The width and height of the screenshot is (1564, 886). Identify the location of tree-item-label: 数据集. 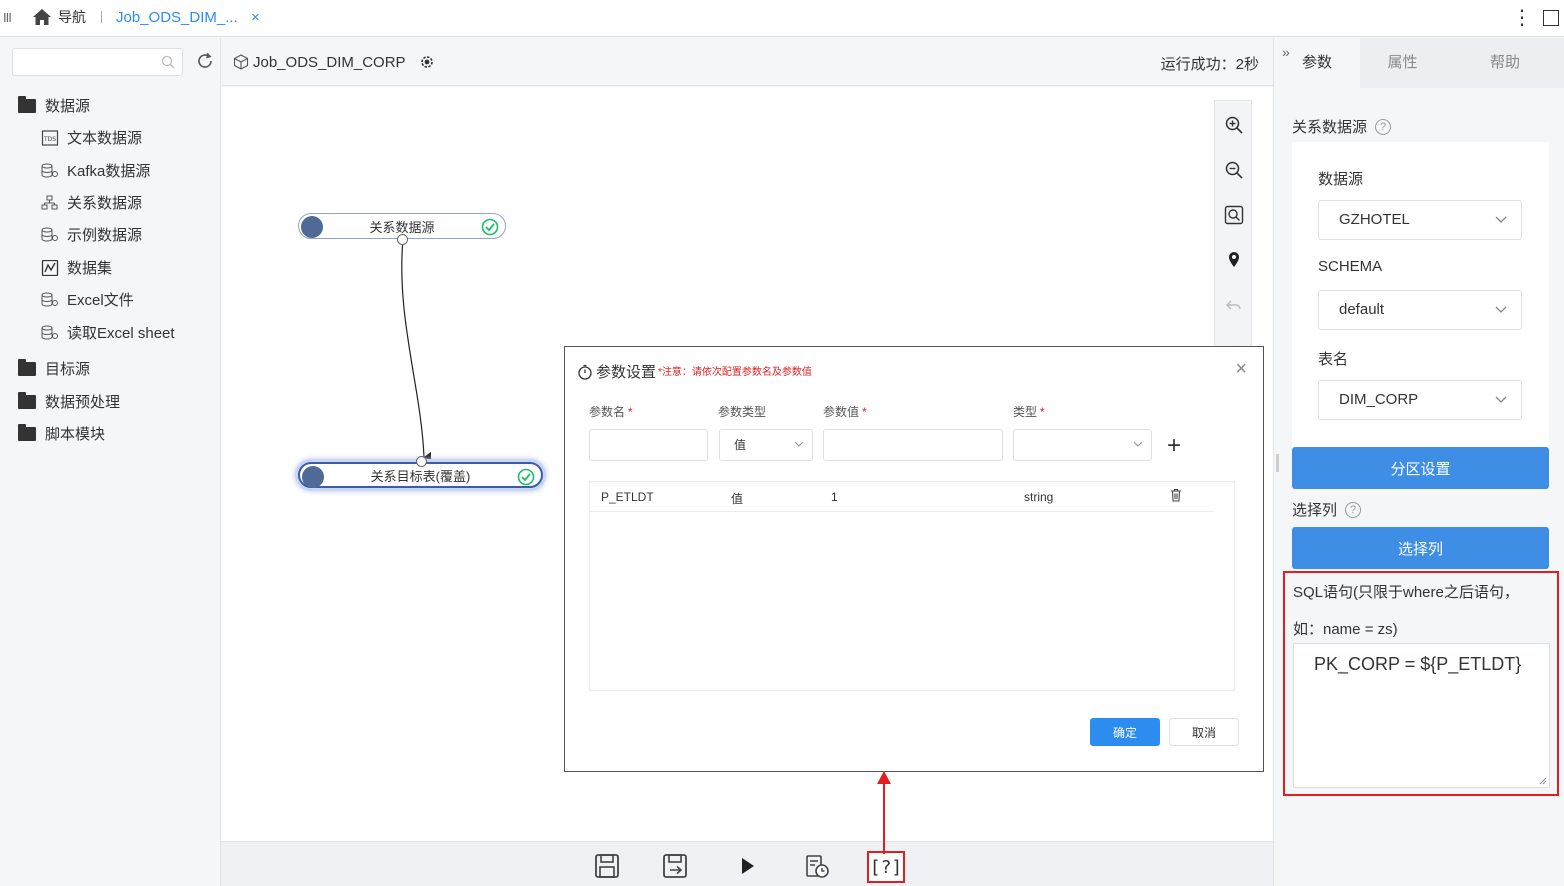
(90, 268).